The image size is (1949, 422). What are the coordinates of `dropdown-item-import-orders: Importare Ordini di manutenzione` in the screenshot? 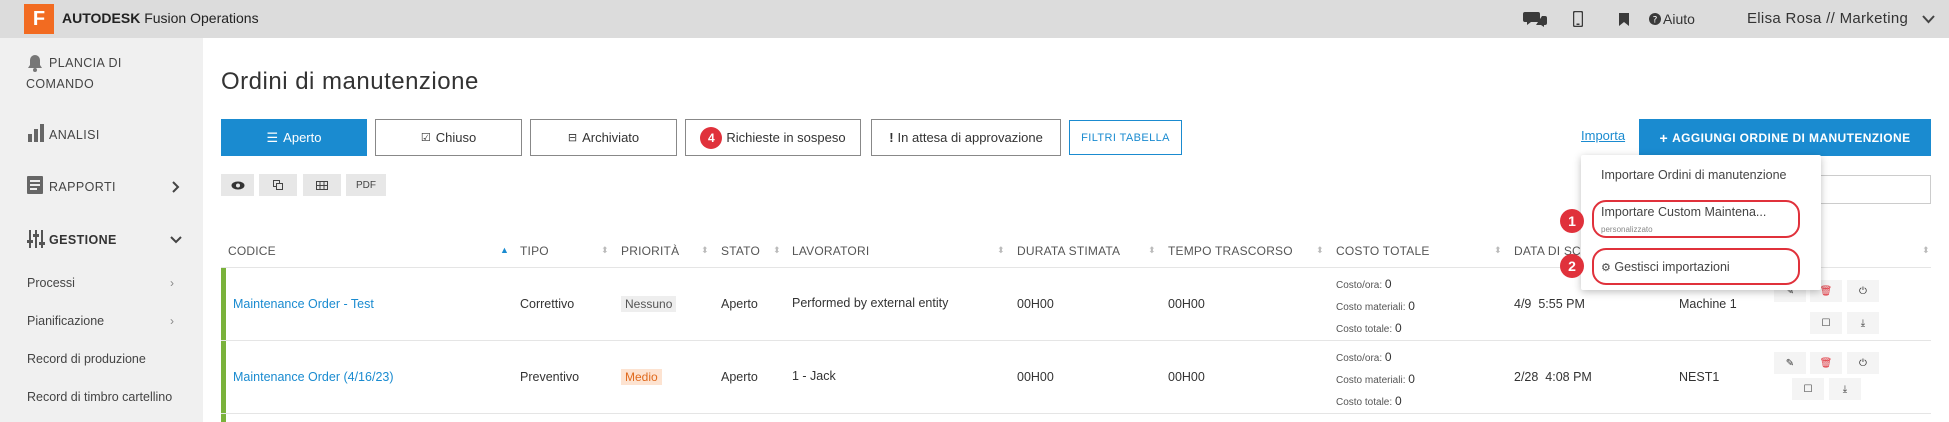 It's located at (1694, 175).